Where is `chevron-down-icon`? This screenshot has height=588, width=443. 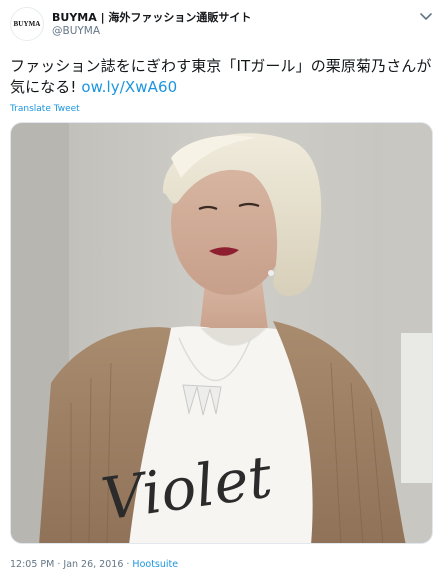
chevron-down-icon is located at coordinates (426, 17).